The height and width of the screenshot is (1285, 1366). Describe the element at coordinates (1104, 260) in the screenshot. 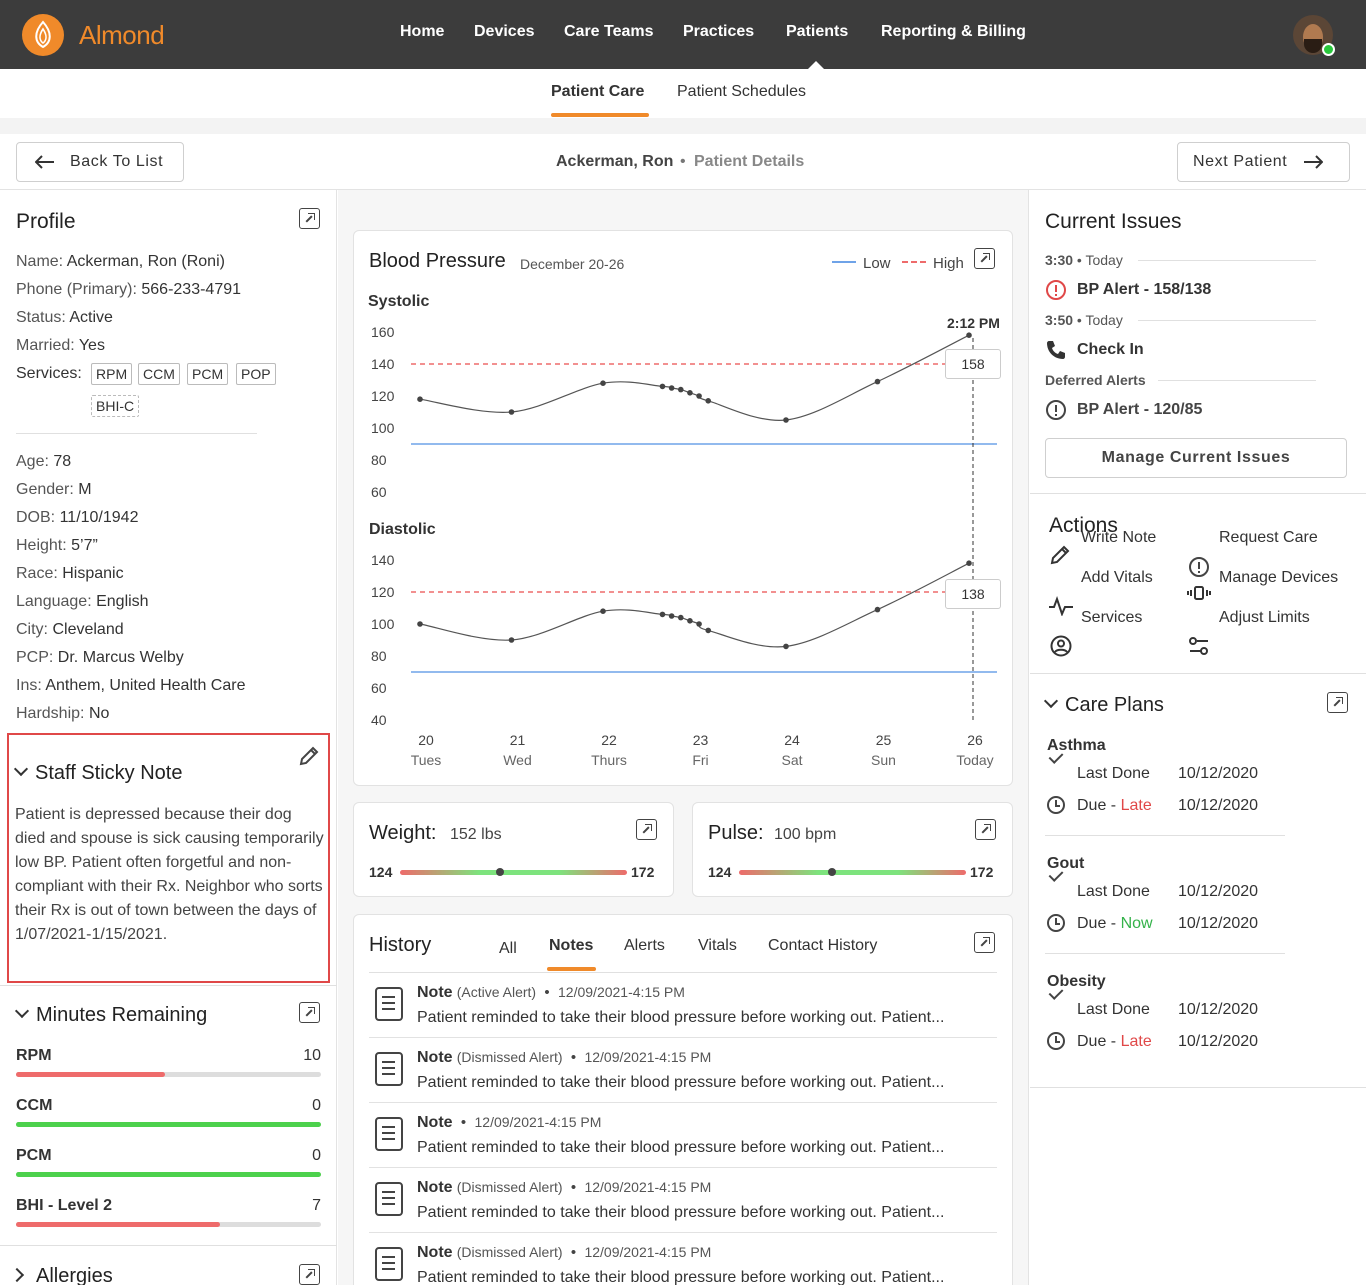

I see `issue-when-1: Today` at that location.